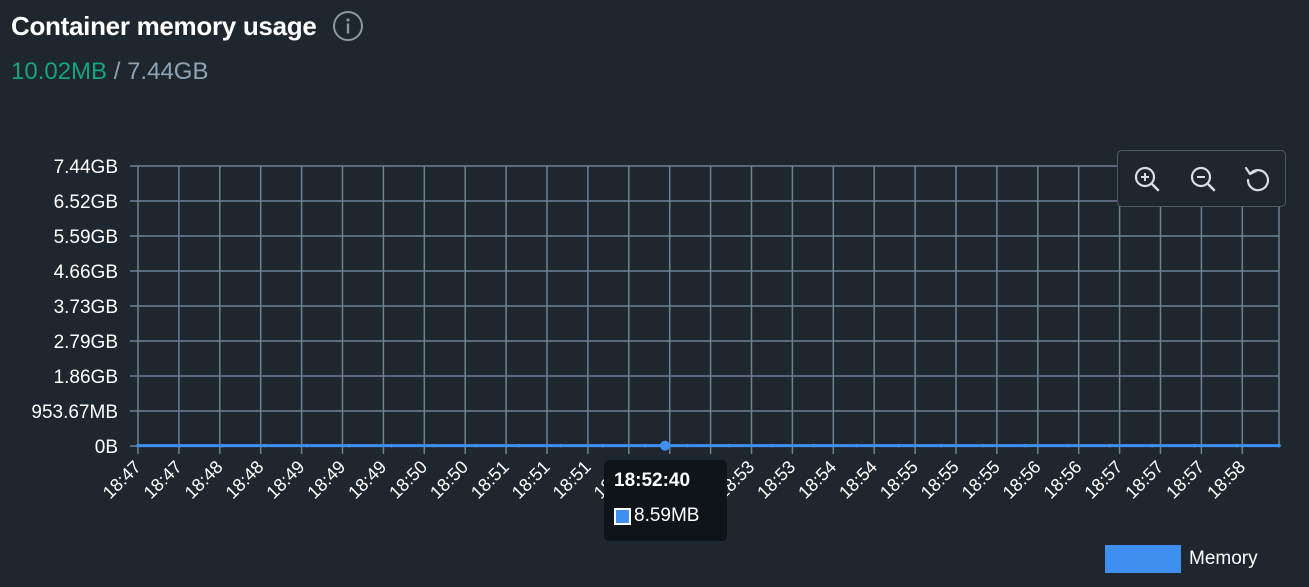 Image resolution: width=1309 pixels, height=587 pixels. Describe the element at coordinates (86, 237) in the screenshot. I see `y-tick-label: 5.59GB` at that location.